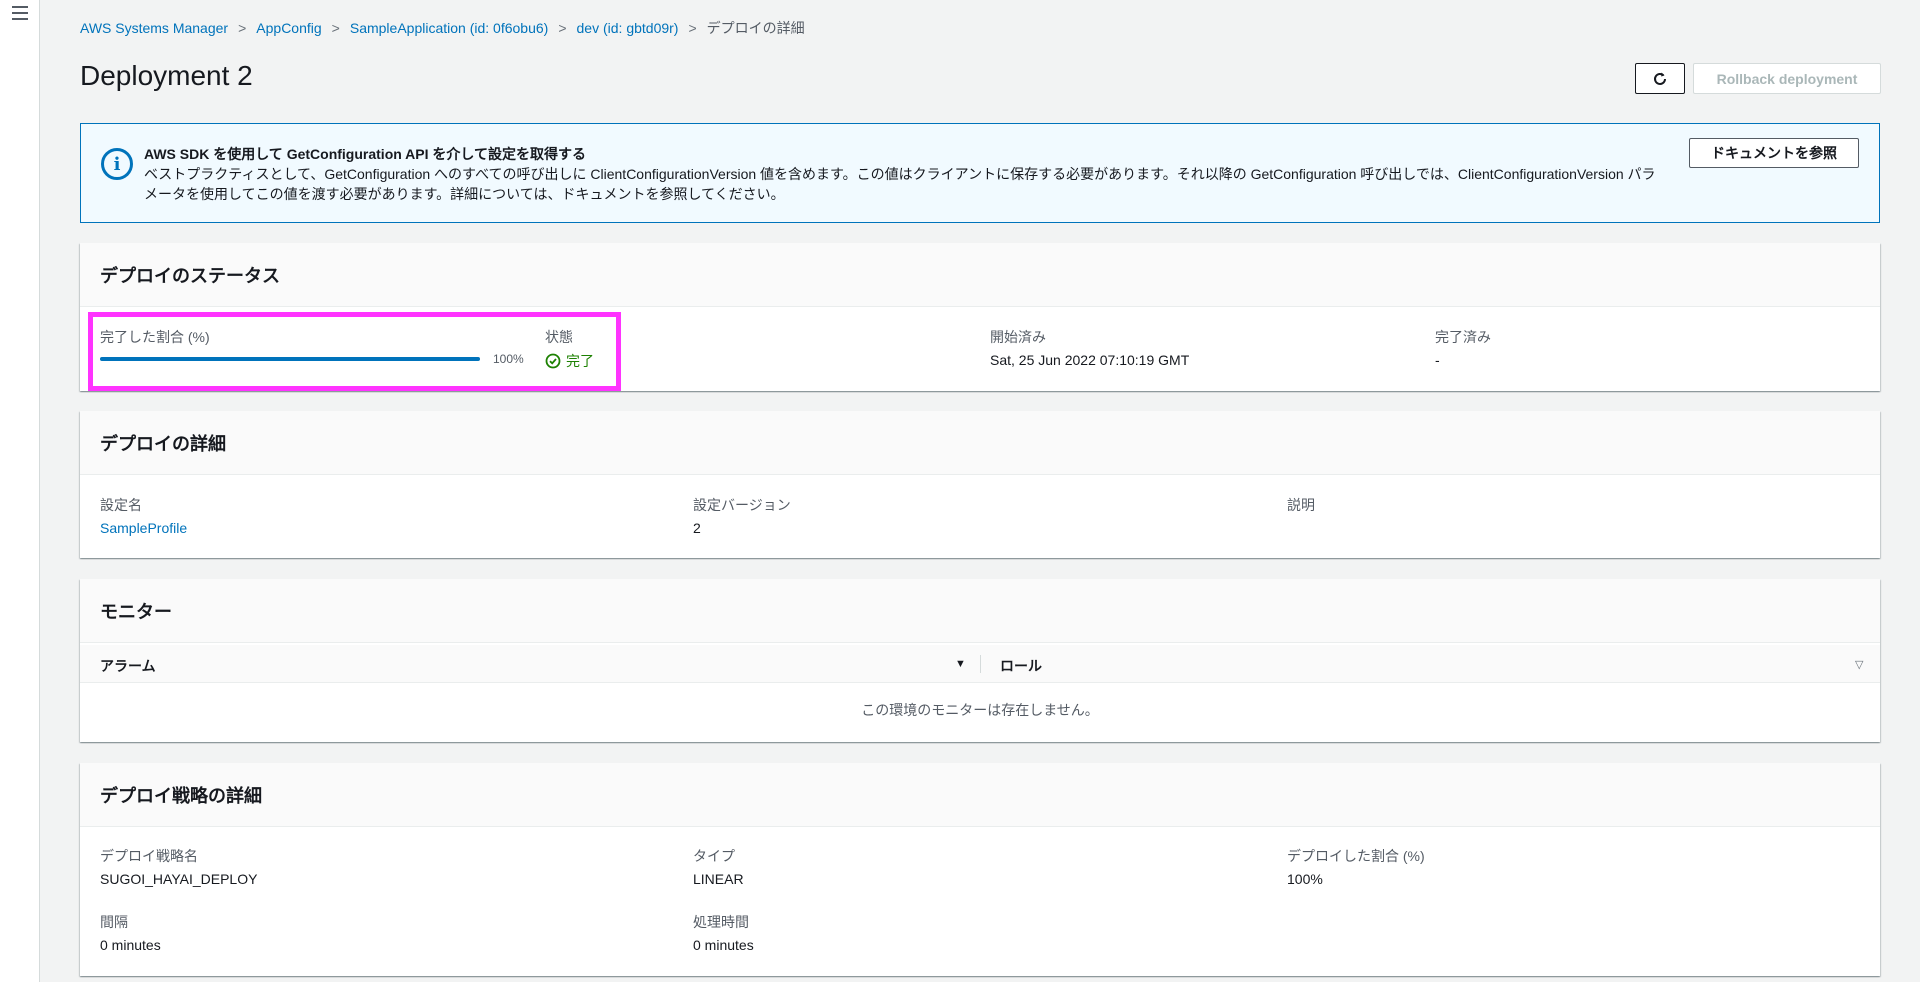  I want to click on strategy-type-value: LINEAR, so click(718, 879).